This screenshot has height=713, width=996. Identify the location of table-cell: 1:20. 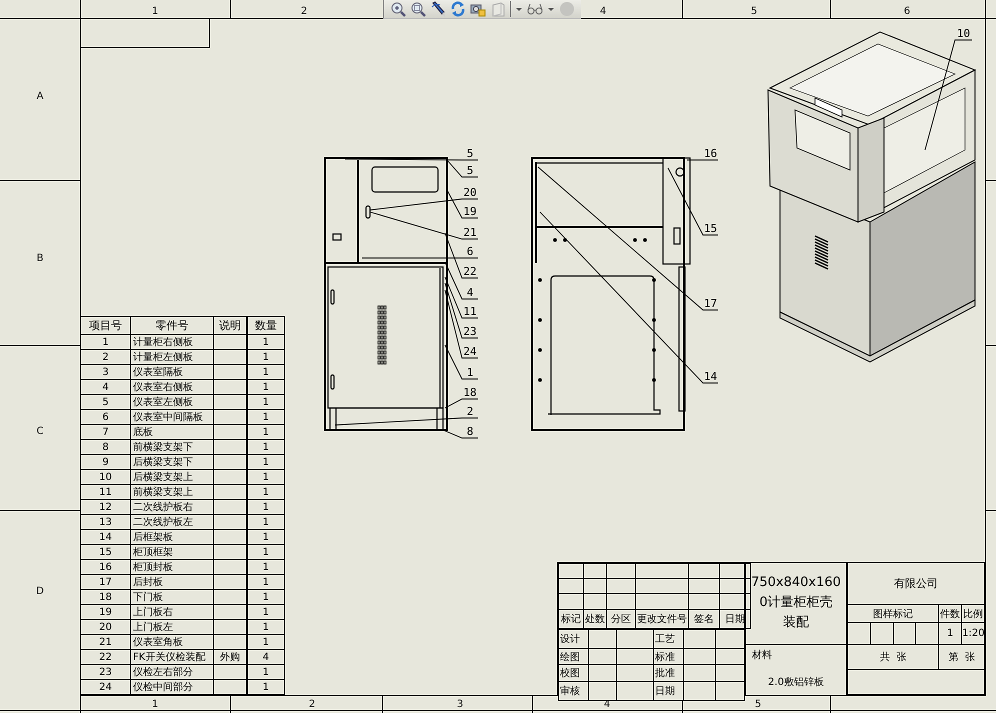
(973, 633).